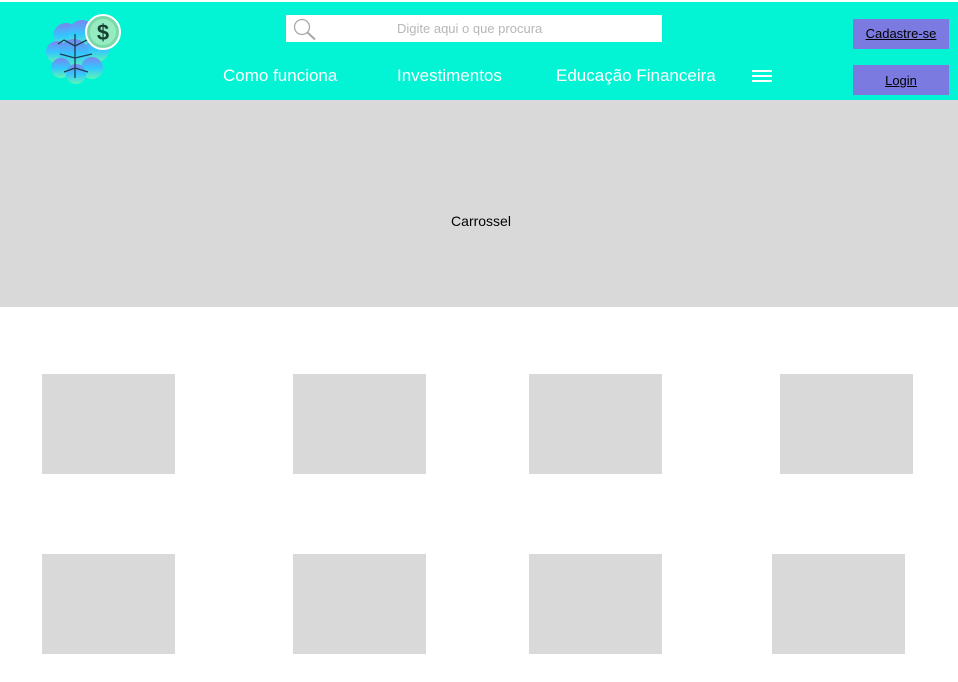 This screenshot has width=958, height=682. Describe the element at coordinates (305, 29) in the screenshot. I see `search-icon` at that location.